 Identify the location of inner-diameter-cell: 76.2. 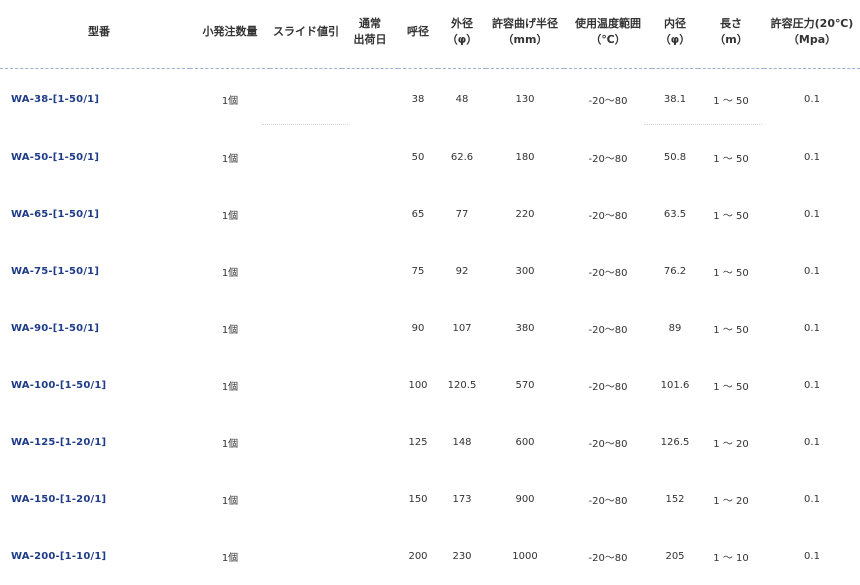
(675, 271).